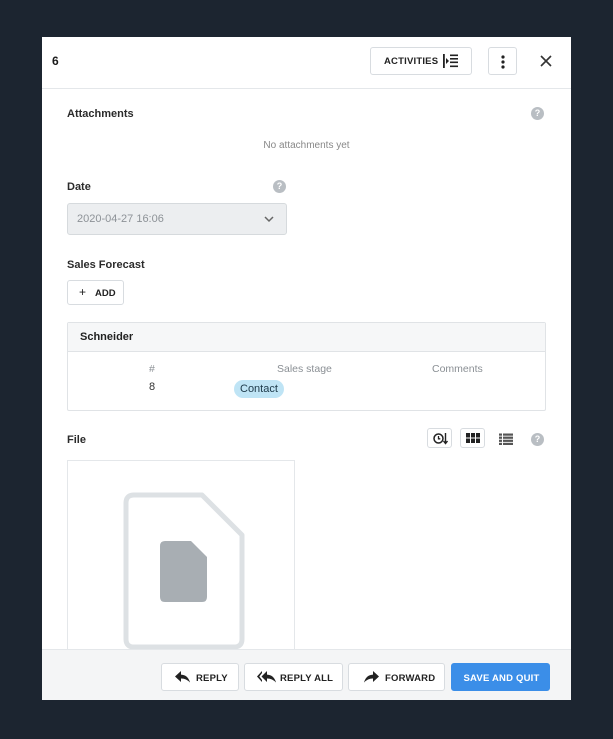  Describe the element at coordinates (306, 145) in the screenshot. I see `attachments-empty-text: No attachments yet` at that location.